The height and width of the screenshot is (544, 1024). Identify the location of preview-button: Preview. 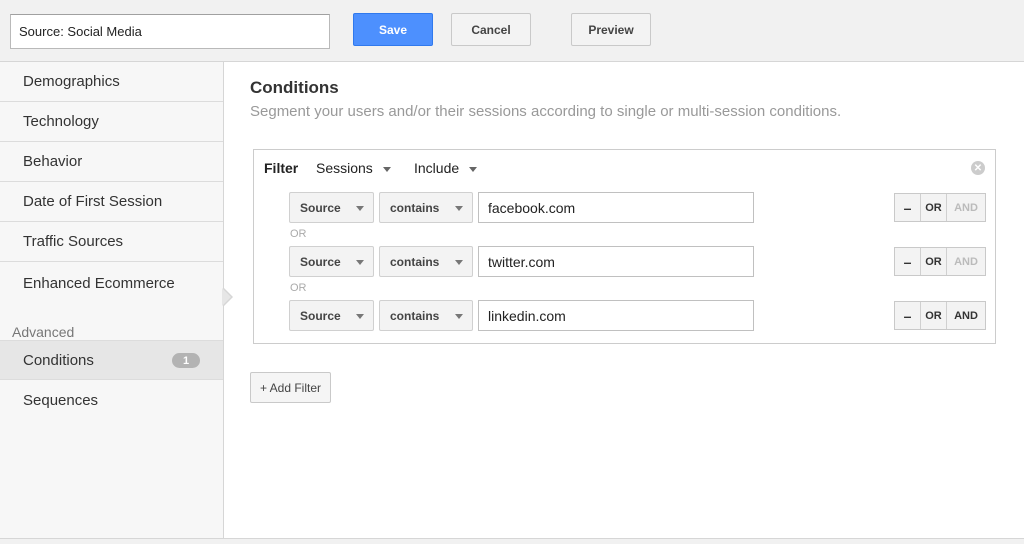
(611, 29).